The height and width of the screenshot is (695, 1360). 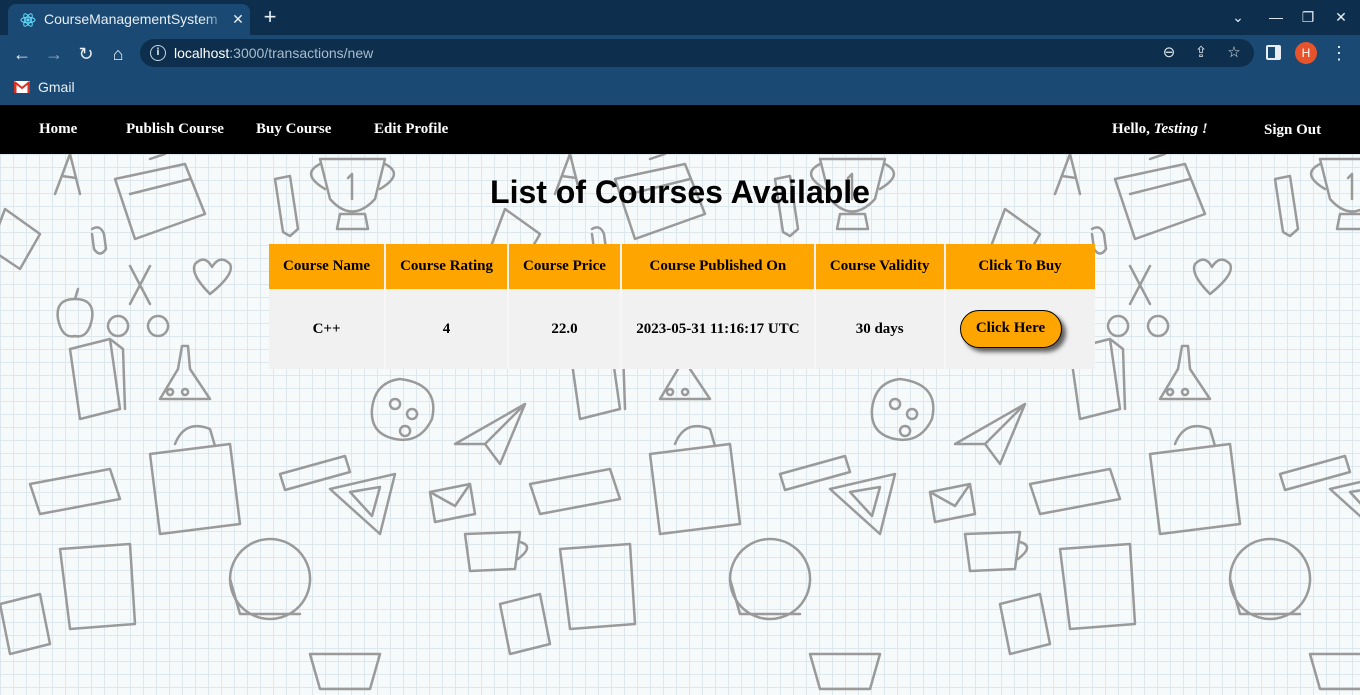 I want to click on column-header-course-rating: Course Rating, so click(x=447, y=266).